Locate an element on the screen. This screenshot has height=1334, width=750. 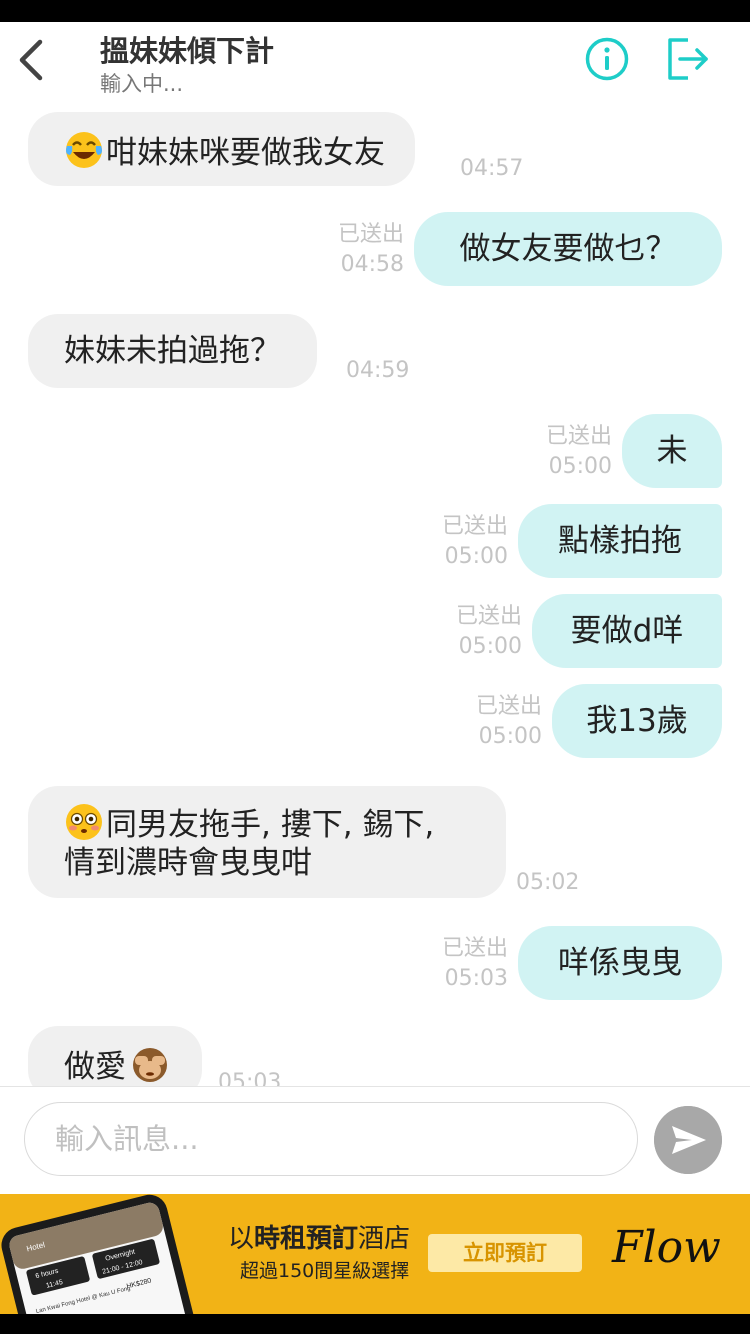
ad-brand-logo: Flow is located at coordinates (666, 1247).